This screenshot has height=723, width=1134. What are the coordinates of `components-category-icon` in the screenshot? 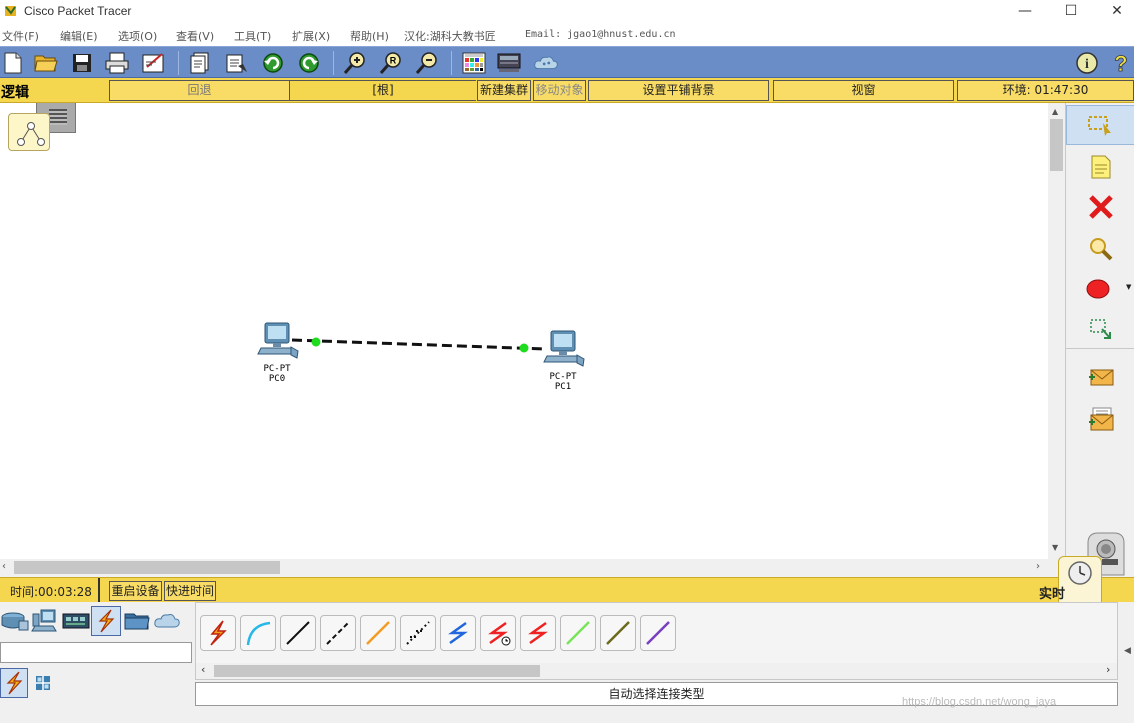 It's located at (76, 621).